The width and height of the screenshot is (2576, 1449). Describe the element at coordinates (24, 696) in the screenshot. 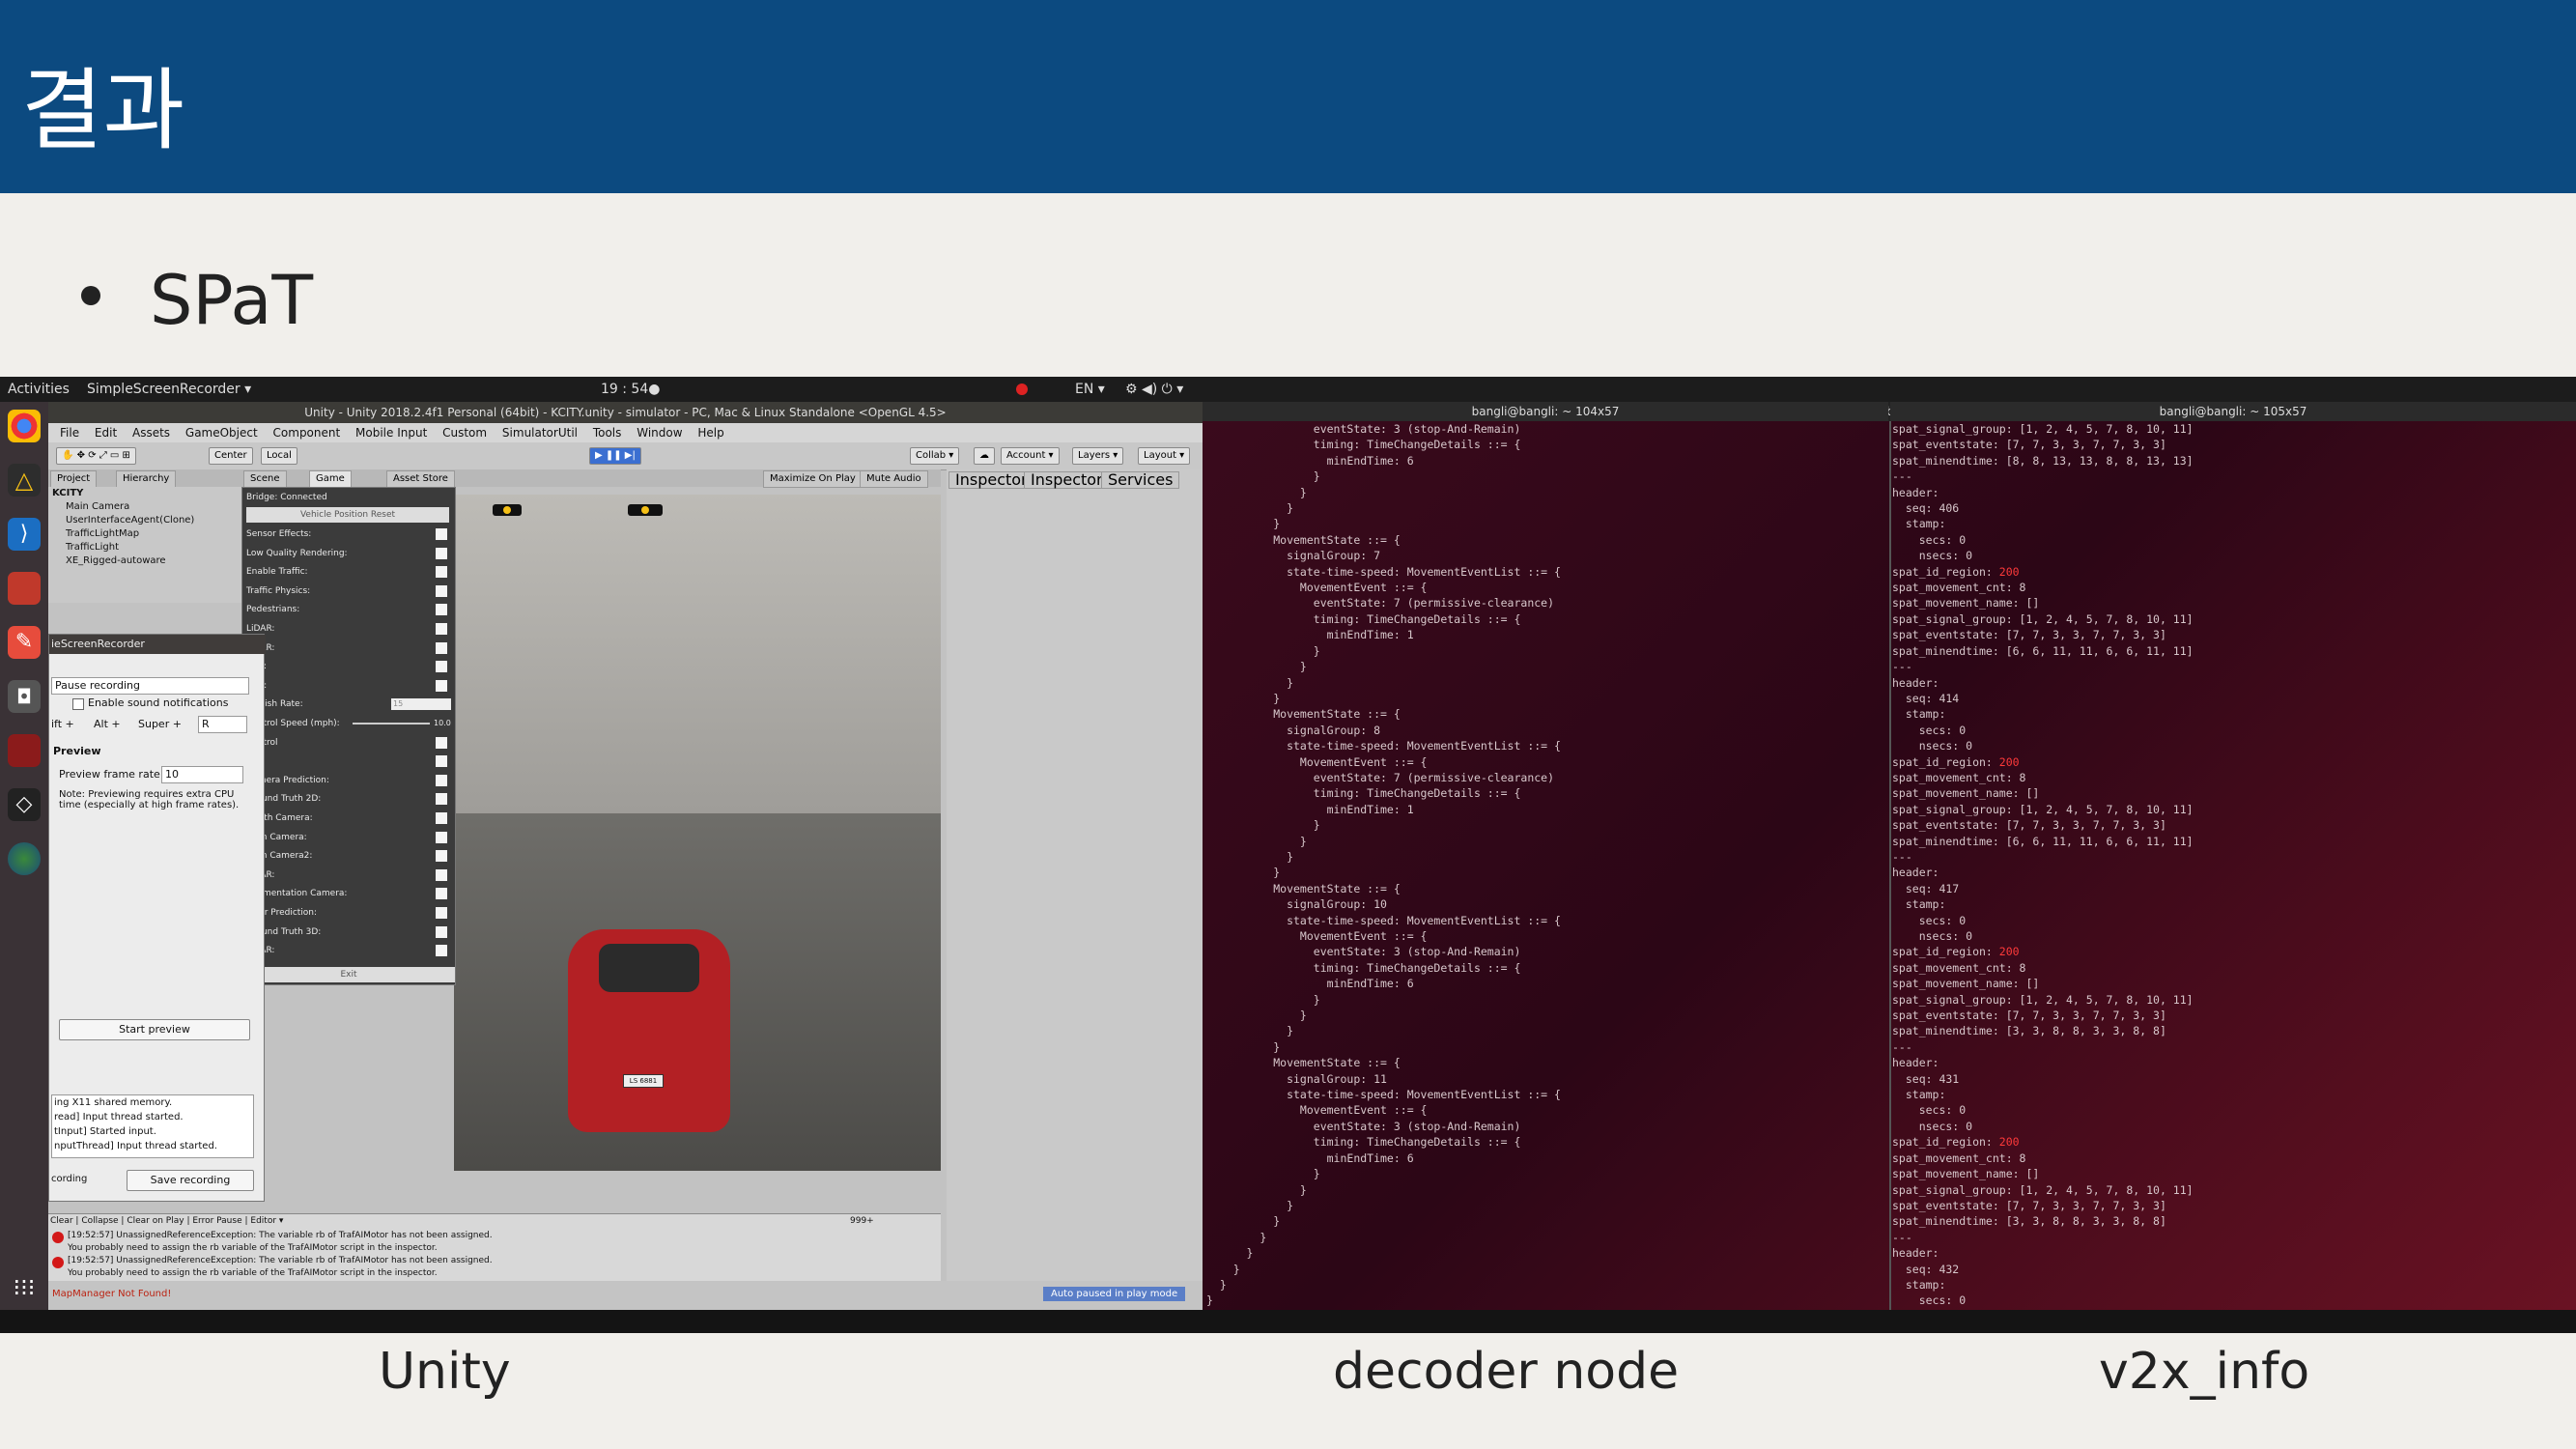

I see `screenshot-icon: ◘` at that location.